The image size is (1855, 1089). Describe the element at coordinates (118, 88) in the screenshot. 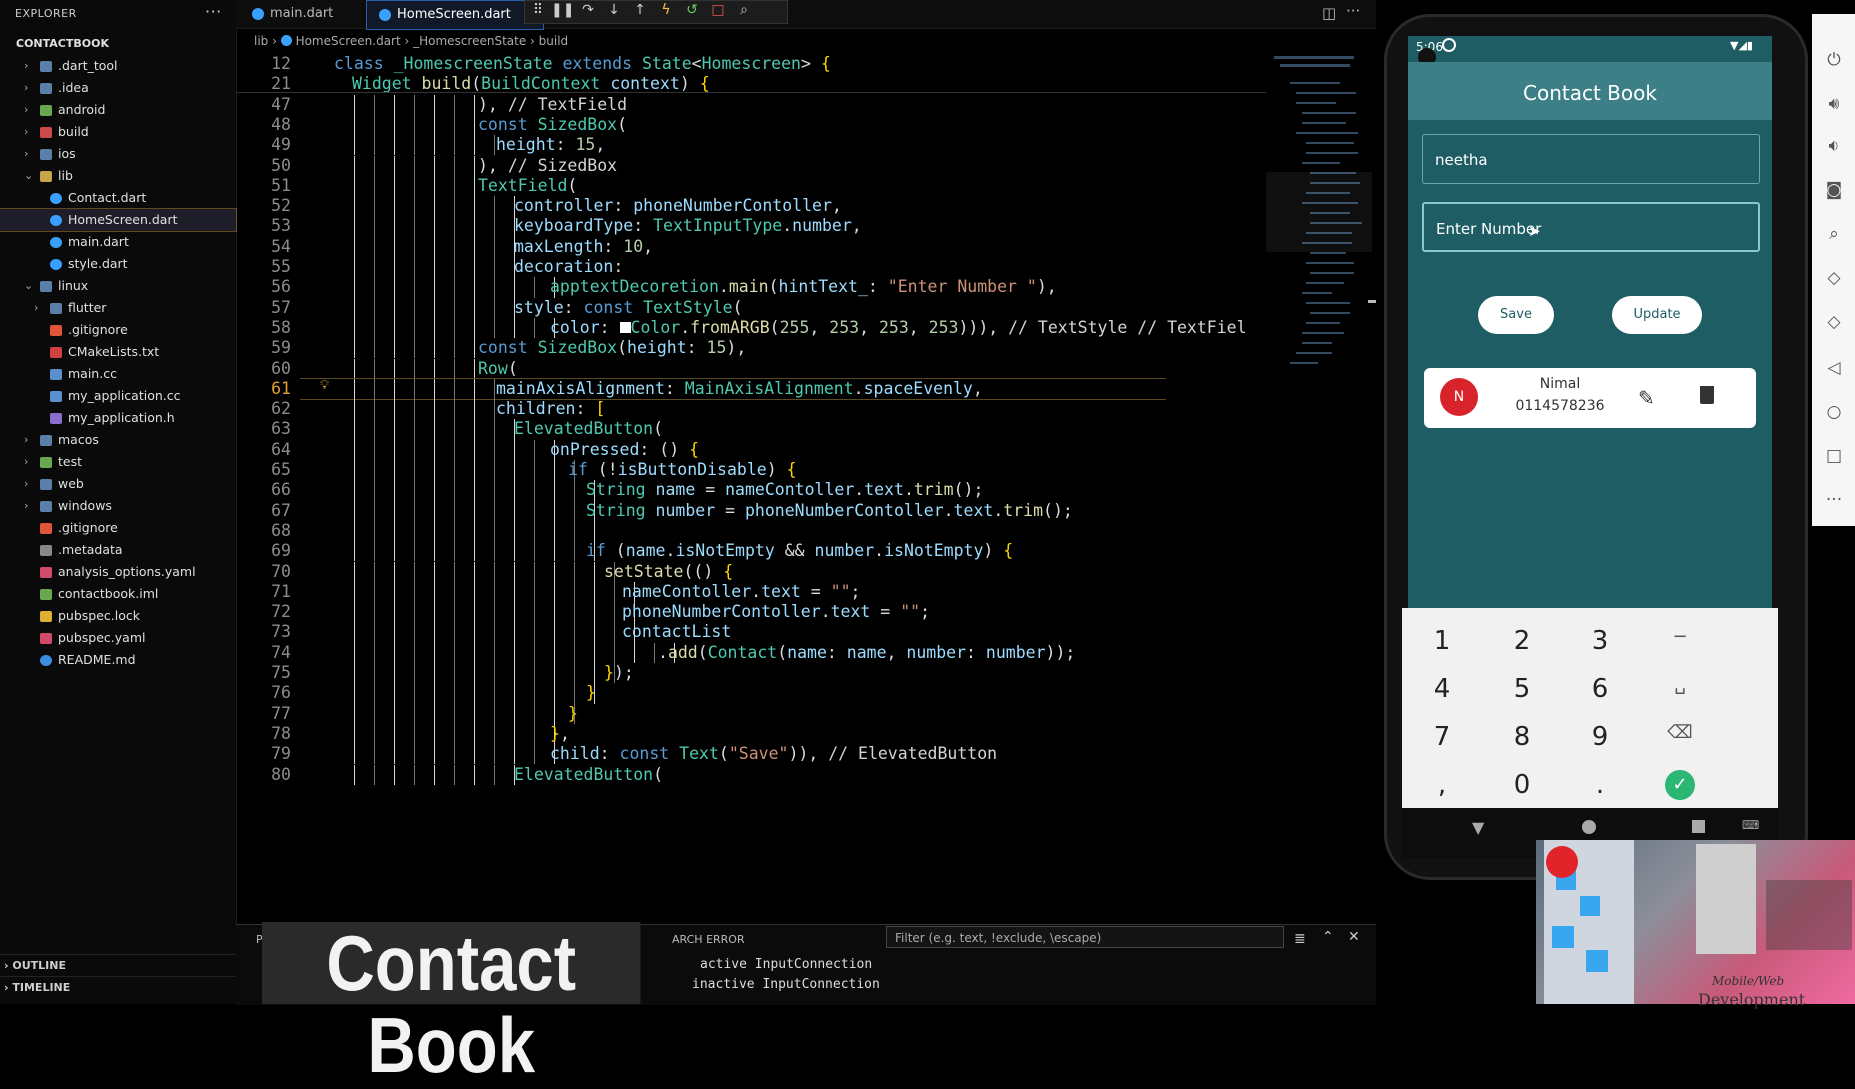

I see `tree-item: › .idea` at that location.